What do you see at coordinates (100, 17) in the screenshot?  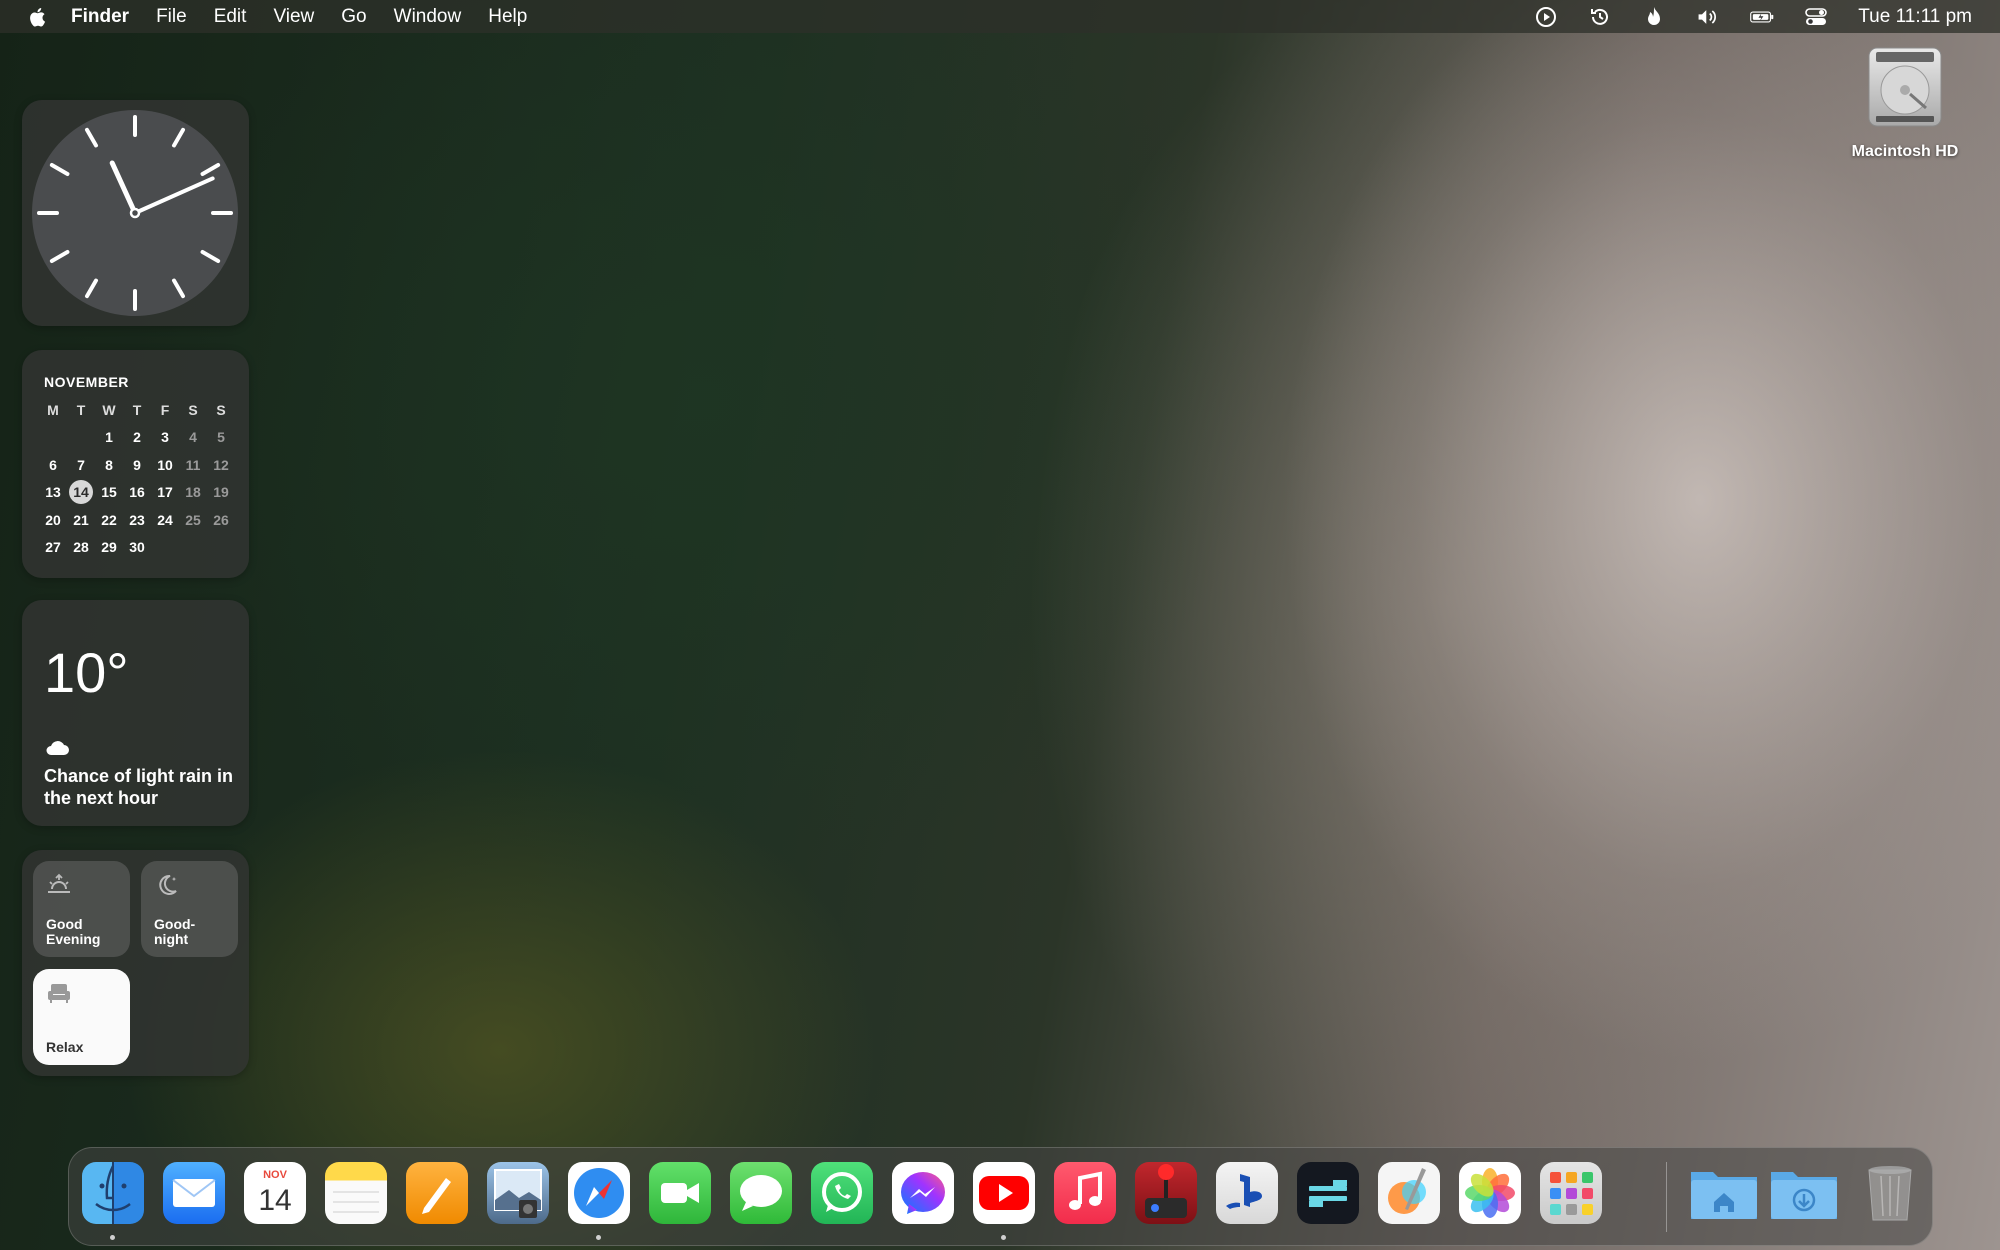 I see `menu-app-name: Finder` at bounding box center [100, 17].